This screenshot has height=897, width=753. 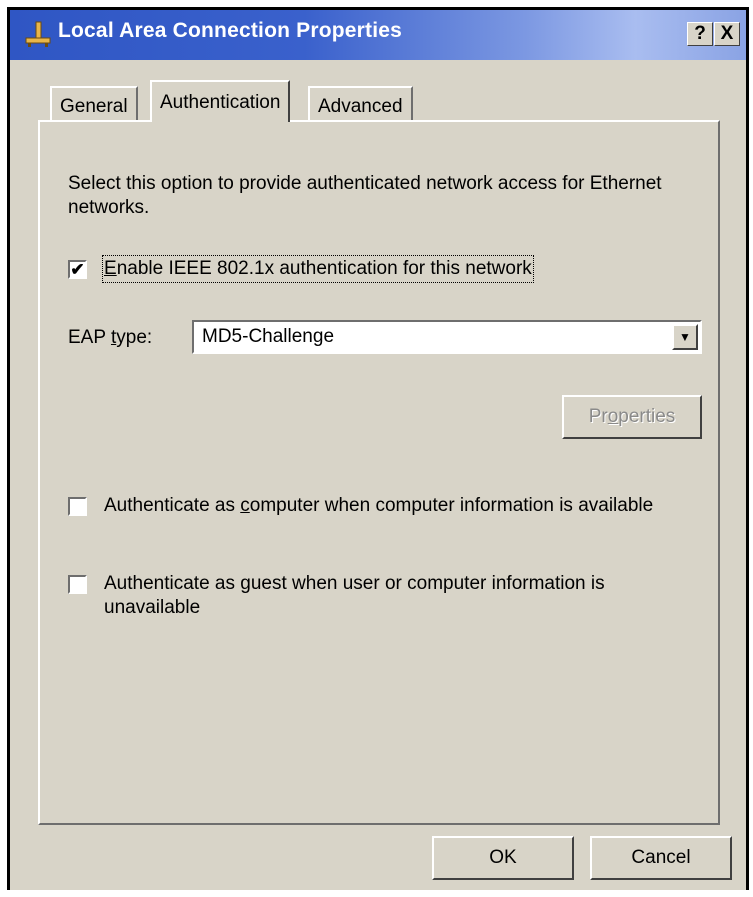 What do you see at coordinates (360, 103) in the screenshot?
I see `tab-advanced: Advanced` at bounding box center [360, 103].